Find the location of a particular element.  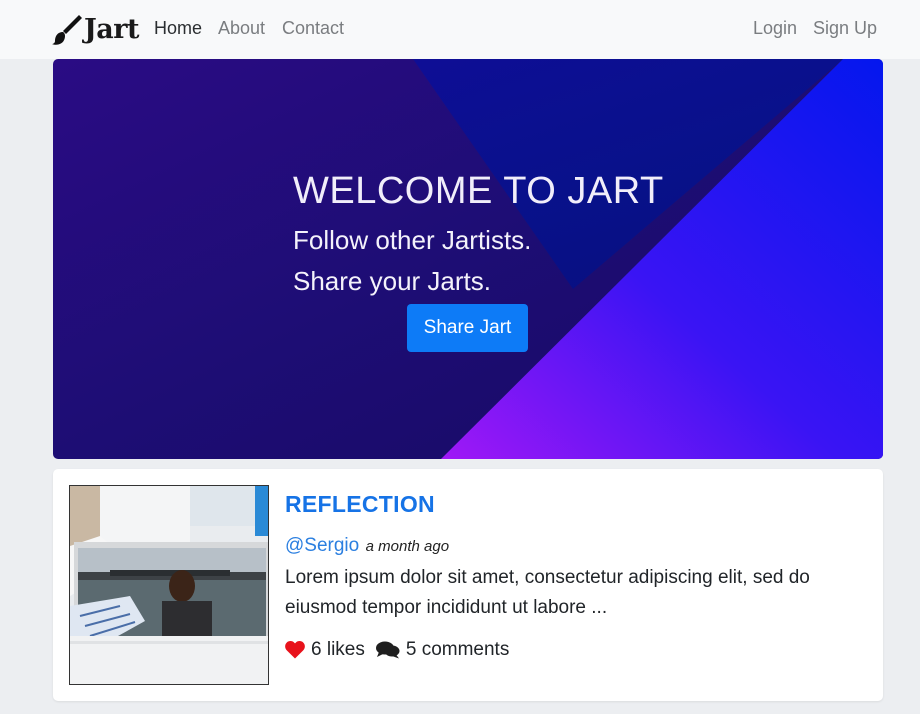

hero-title: WELCOME TO JART is located at coordinates (478, 191).